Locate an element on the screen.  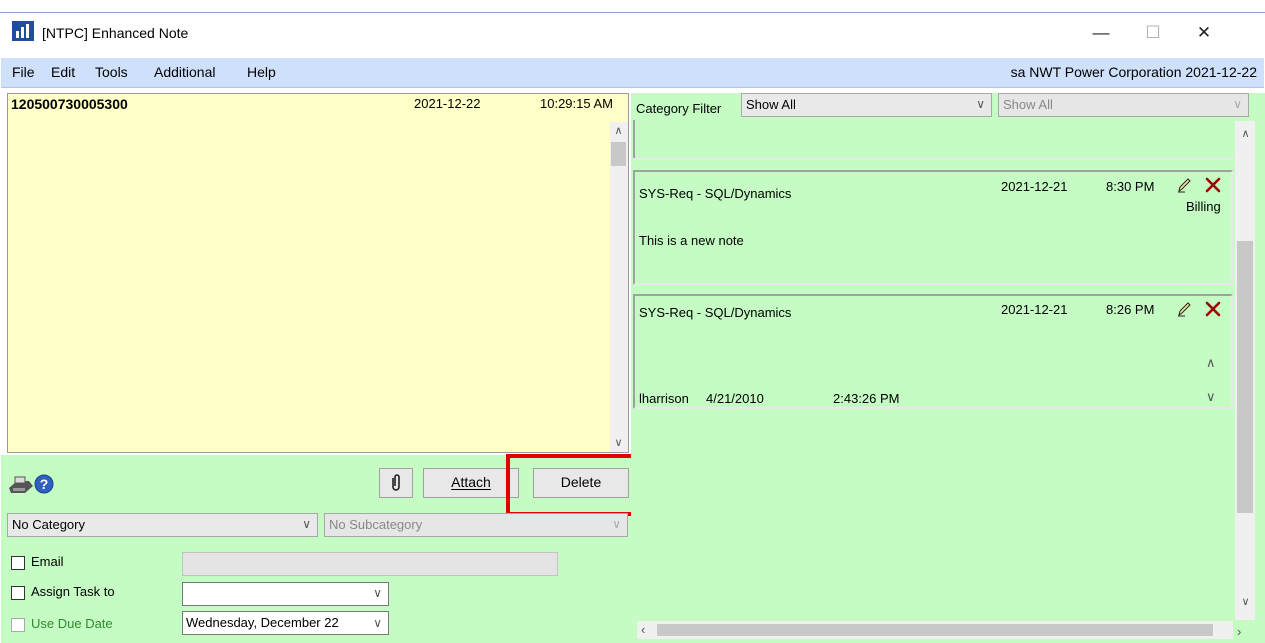
note-id: 120500730005300 is located at coordinates (69, 104).